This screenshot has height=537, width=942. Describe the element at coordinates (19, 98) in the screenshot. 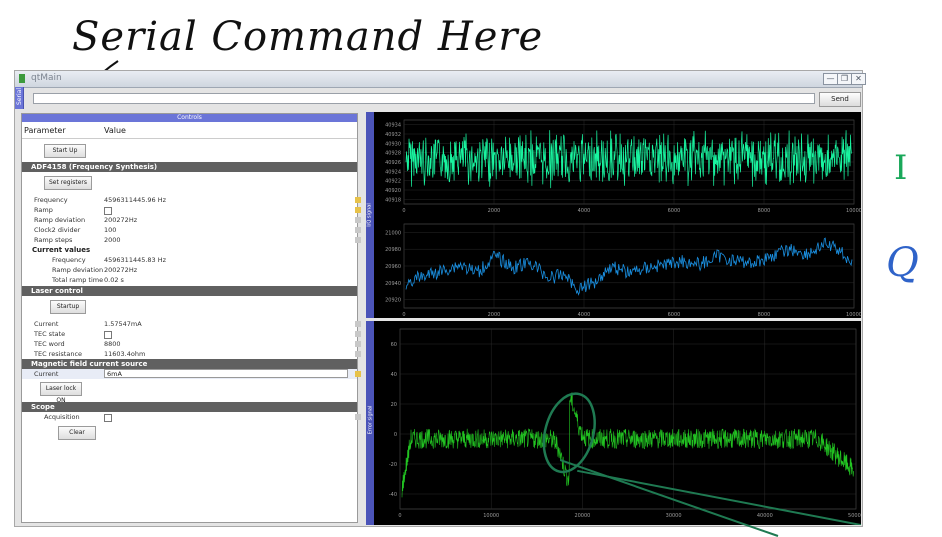

I see `serial-dock-tab: Serial` at that location.